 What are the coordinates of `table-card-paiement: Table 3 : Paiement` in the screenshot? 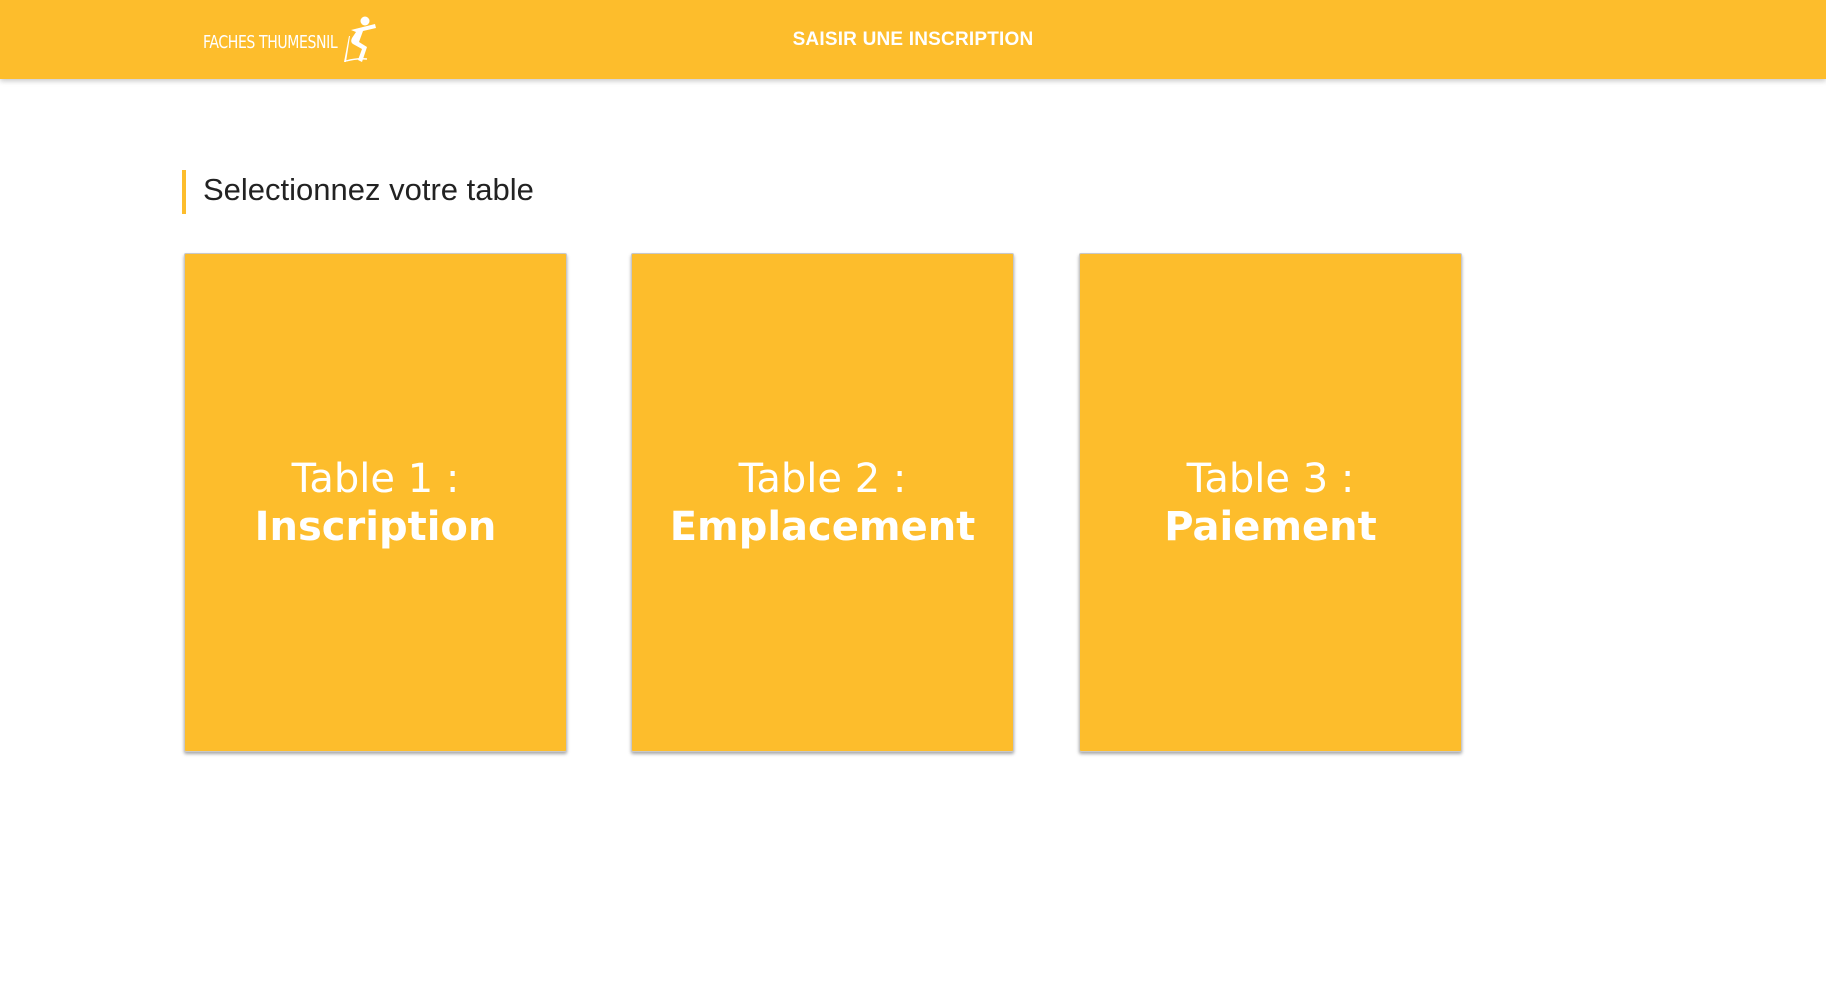 It's located at (1270, 502).